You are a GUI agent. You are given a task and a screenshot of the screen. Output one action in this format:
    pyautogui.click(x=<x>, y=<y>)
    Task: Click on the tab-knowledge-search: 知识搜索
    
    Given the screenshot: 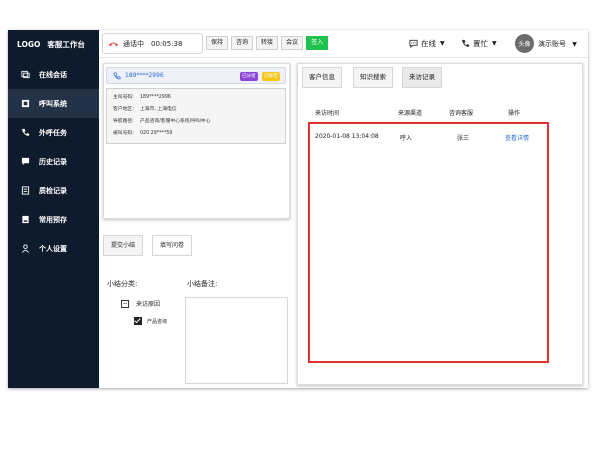 What is the action you would take?
    pyautogui.click(x=373, y=77)
    